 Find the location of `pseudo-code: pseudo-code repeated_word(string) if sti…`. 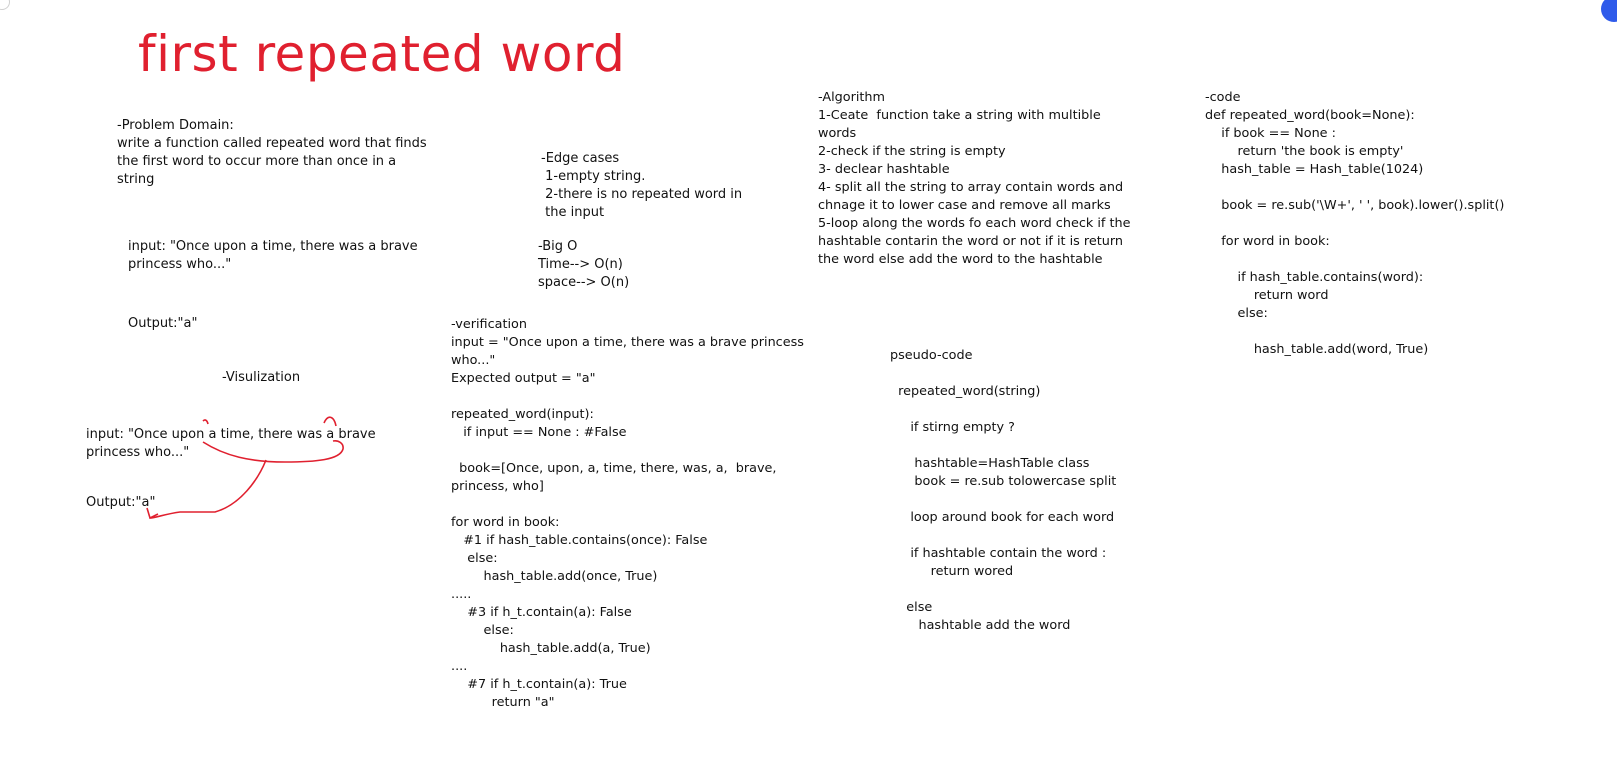

pseudo-code: pseudo-code repeated_word(string) if sti… is located at coordinates (1003, 490).